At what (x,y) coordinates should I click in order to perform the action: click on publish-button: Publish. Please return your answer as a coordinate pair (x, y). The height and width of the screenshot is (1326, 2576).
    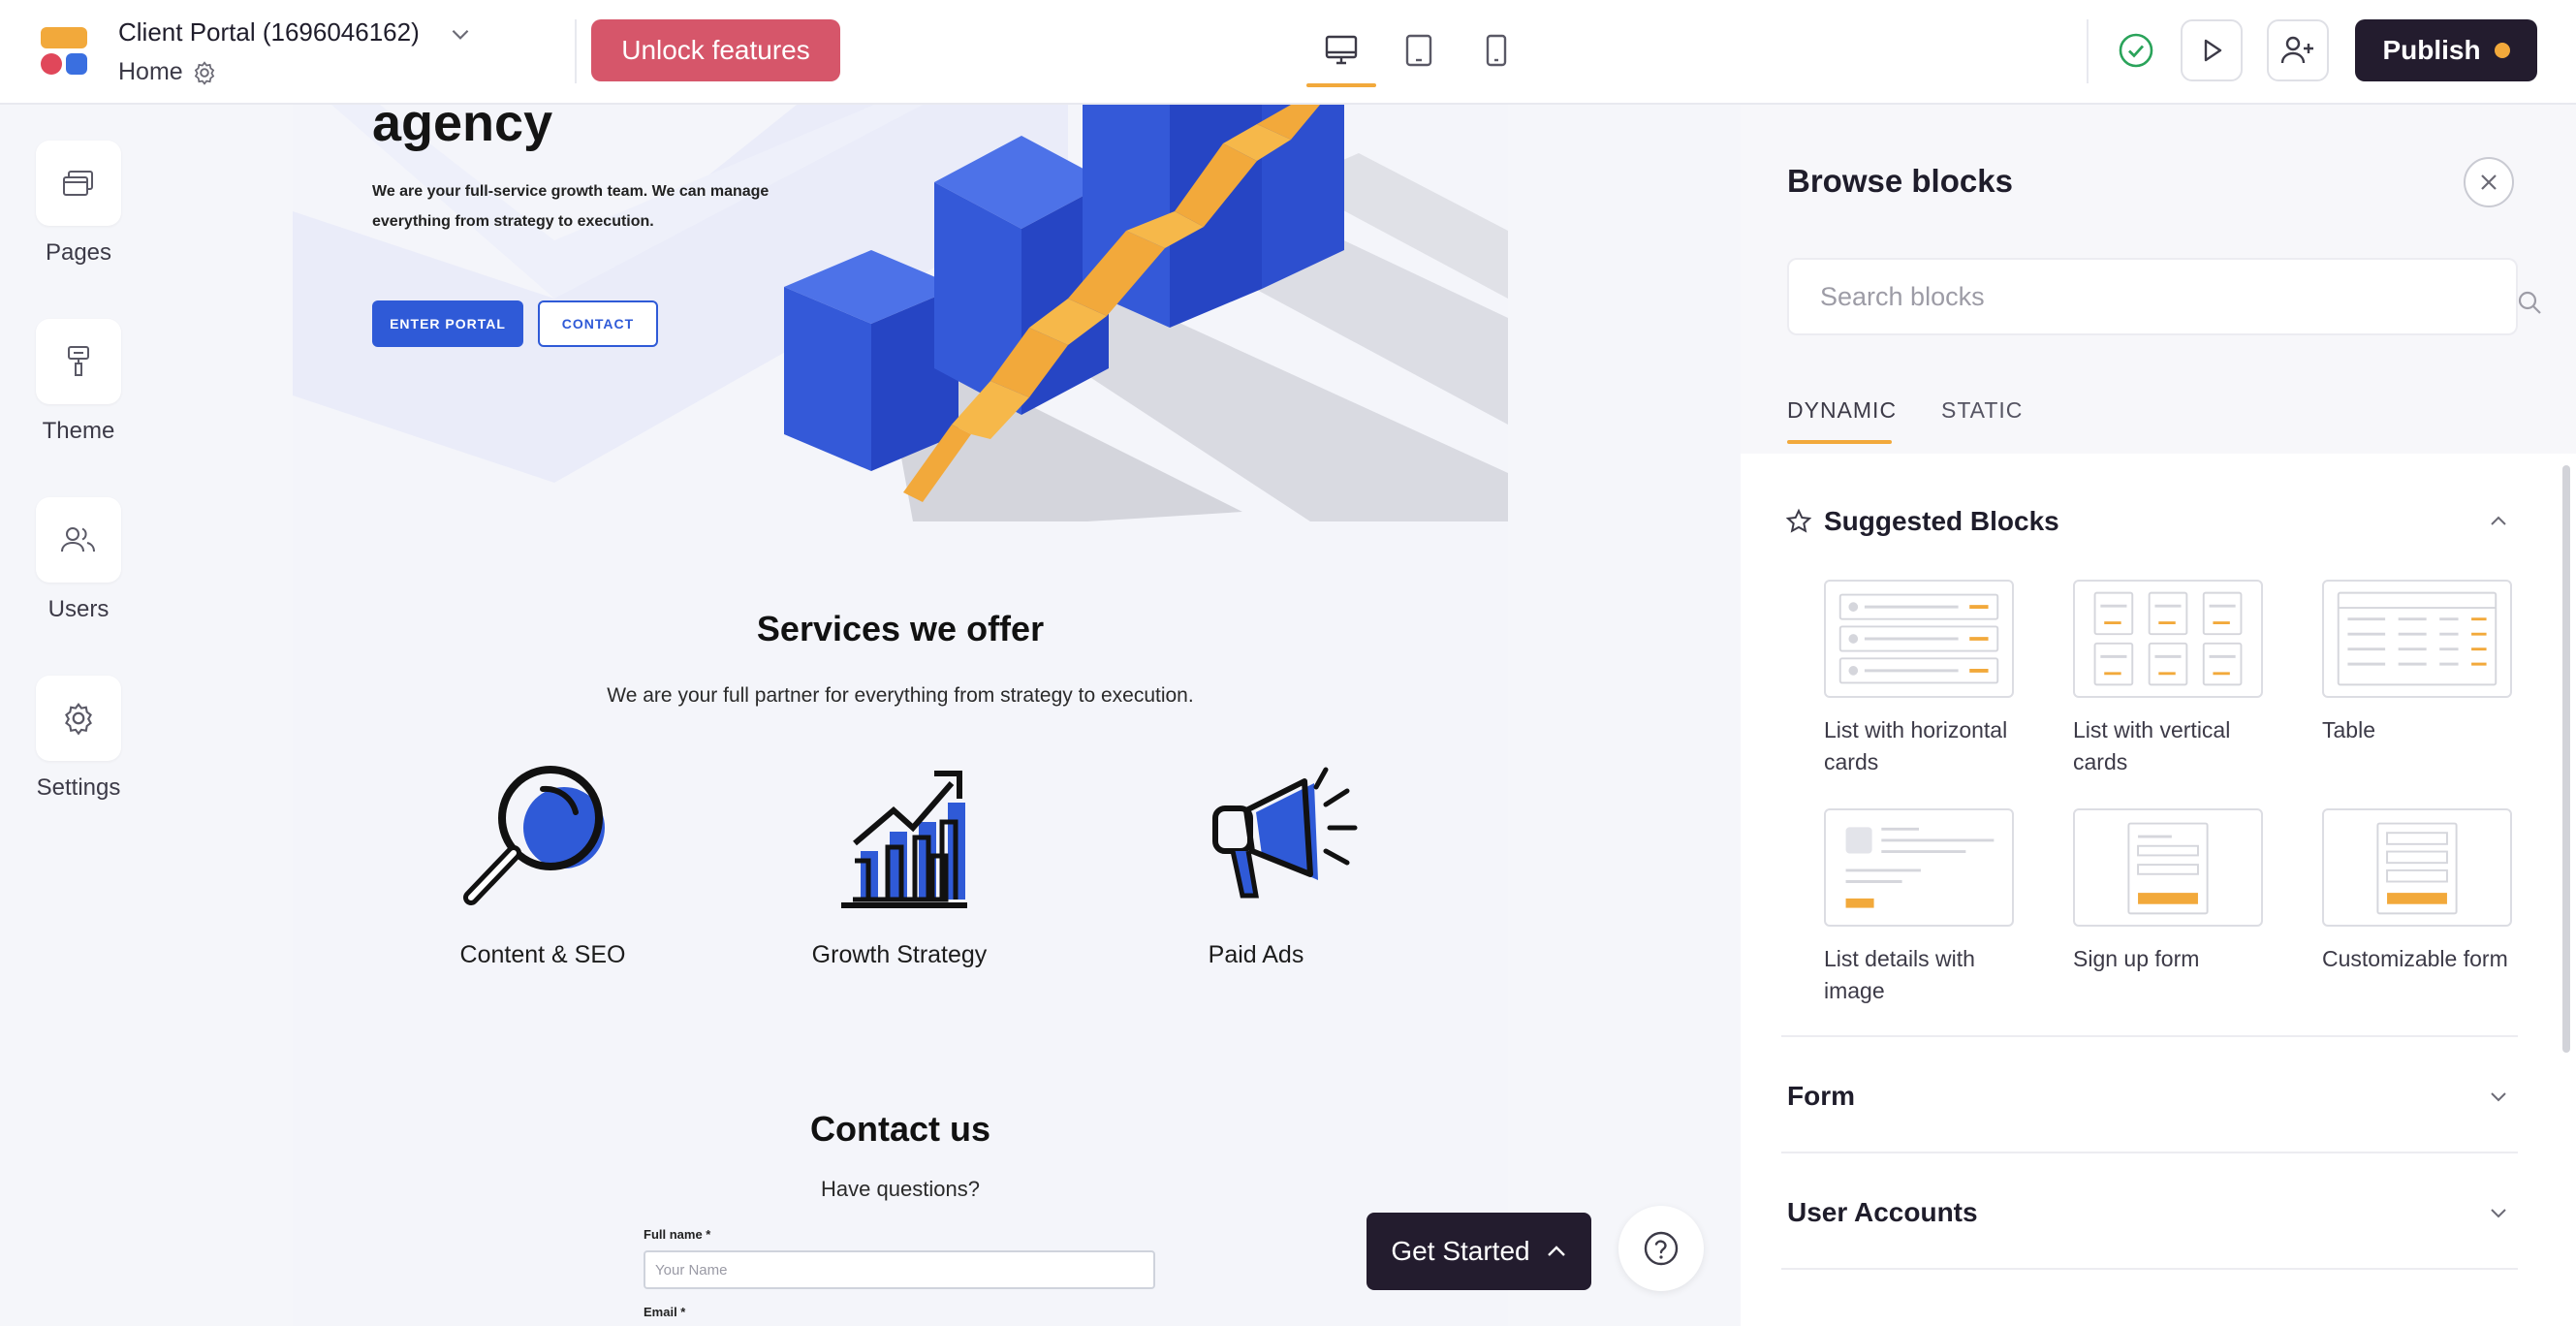
    Looking at the image, I should click on (2446, 50).